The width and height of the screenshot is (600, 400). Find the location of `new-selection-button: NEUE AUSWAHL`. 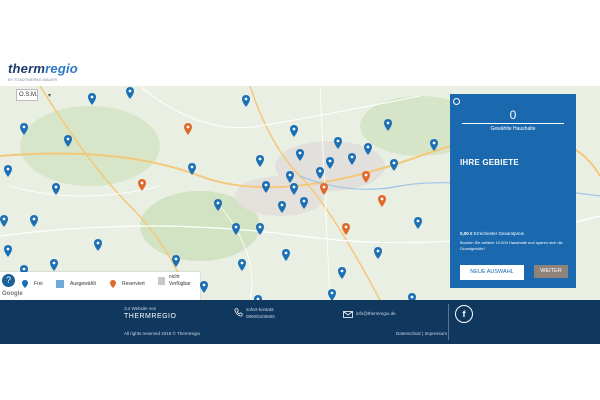

new-selection-button: NEUE AUSWAHL is located at coordinates (492, 272).